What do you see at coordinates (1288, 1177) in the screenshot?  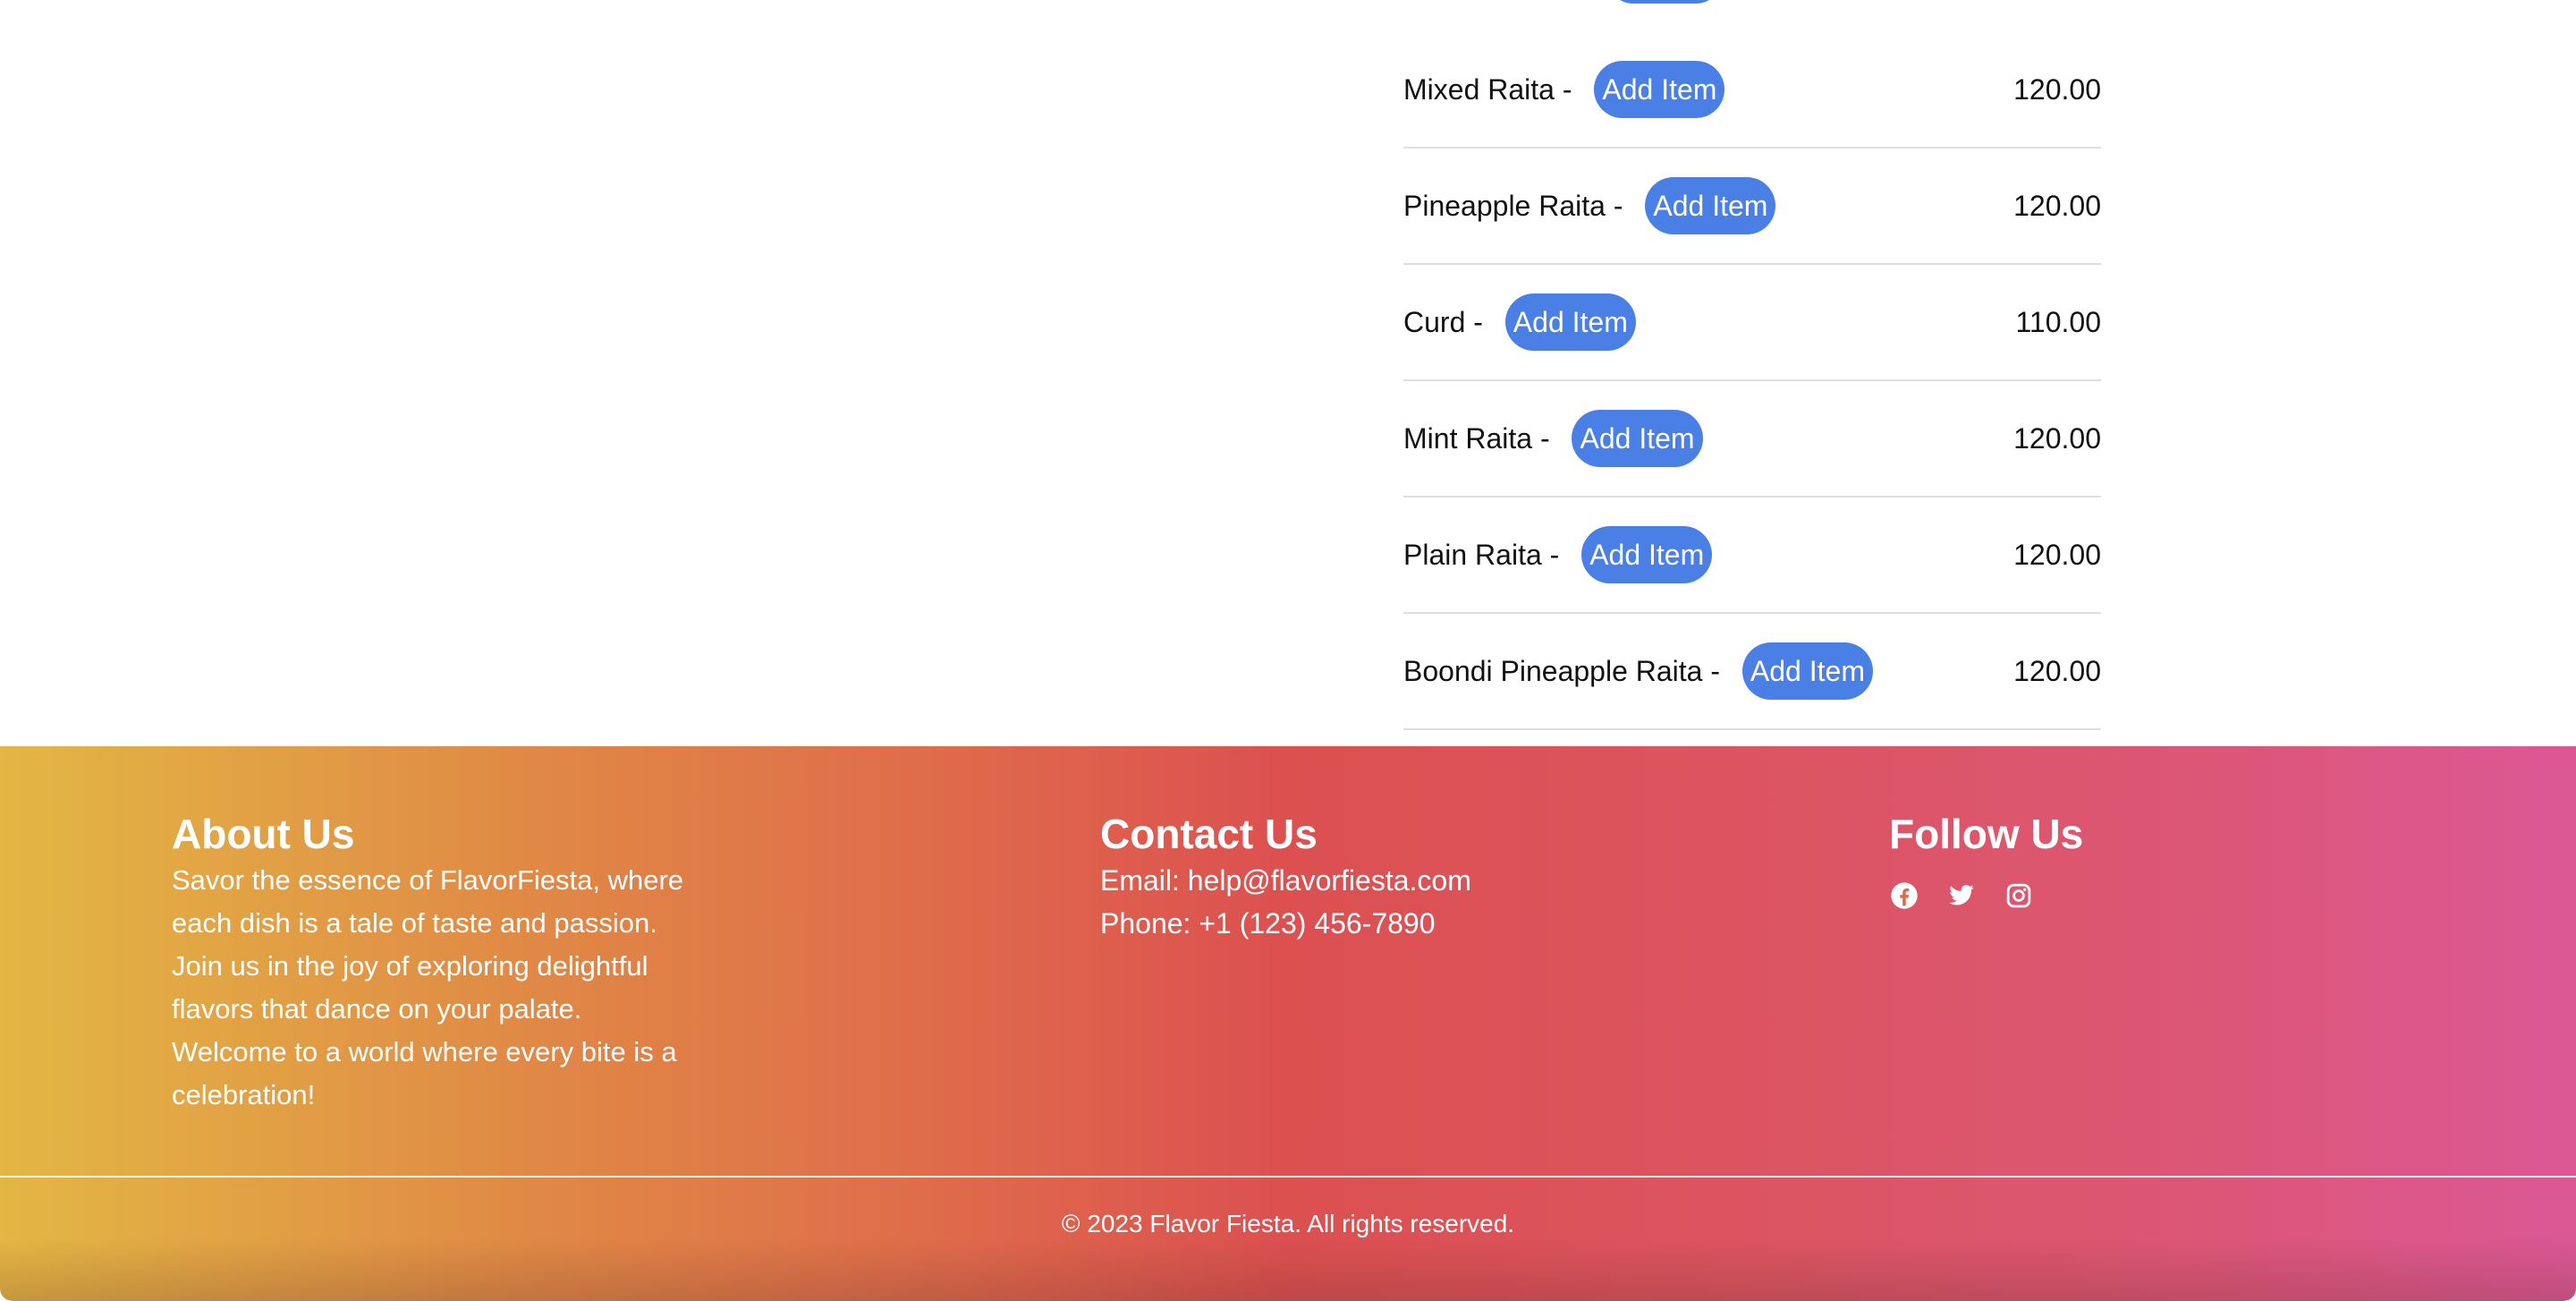 I see `footer-divider` at bounding box center [1288, 1177].